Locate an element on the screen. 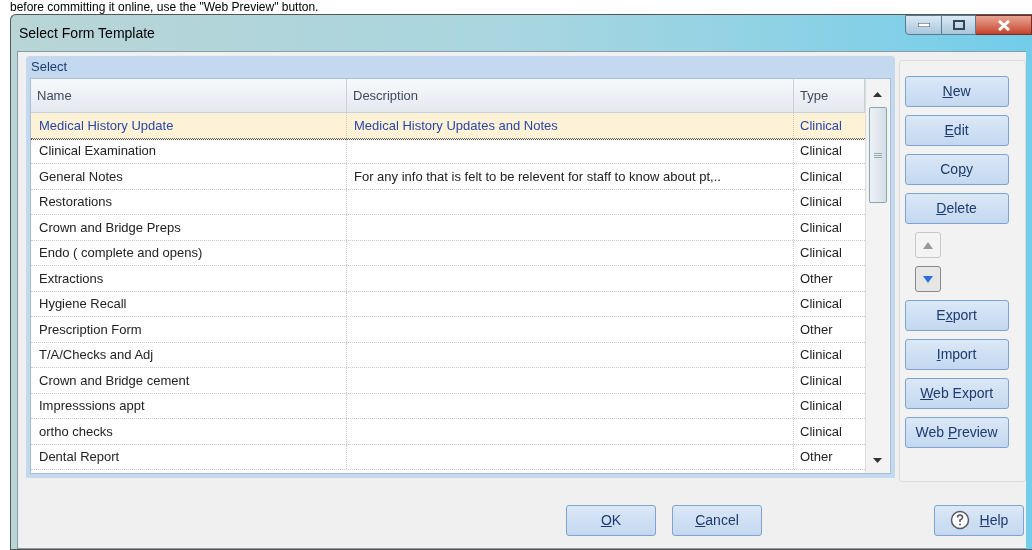 The image size is (1032, 550). table-row: Crown and Bridge Preps Clinical is located at coordinates (448, 228).